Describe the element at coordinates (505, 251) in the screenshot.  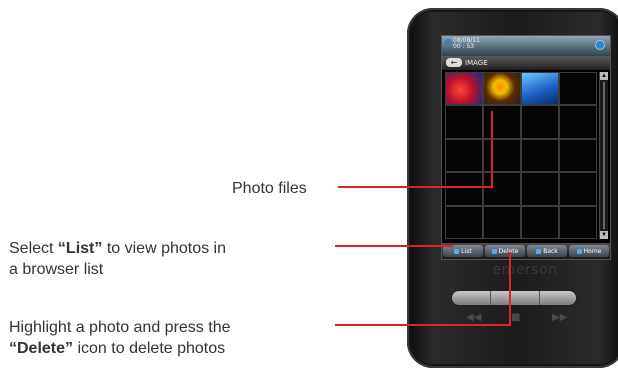
I see `delete-button: Delete` at that location.